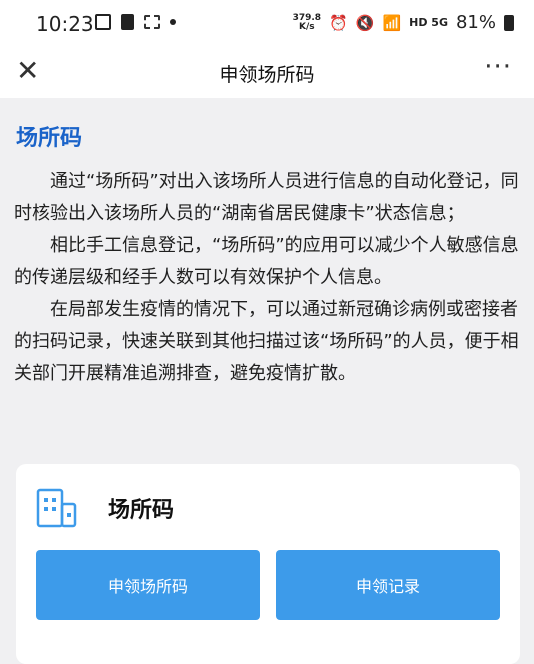  I want to click on section-title: 场所码, so click(49, 138).